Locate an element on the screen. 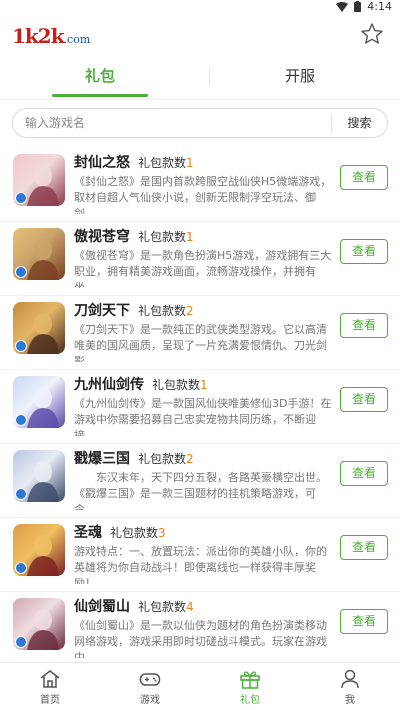 The image size is (400, 710). favorite-star-icon is located at coordinates (372, 34).